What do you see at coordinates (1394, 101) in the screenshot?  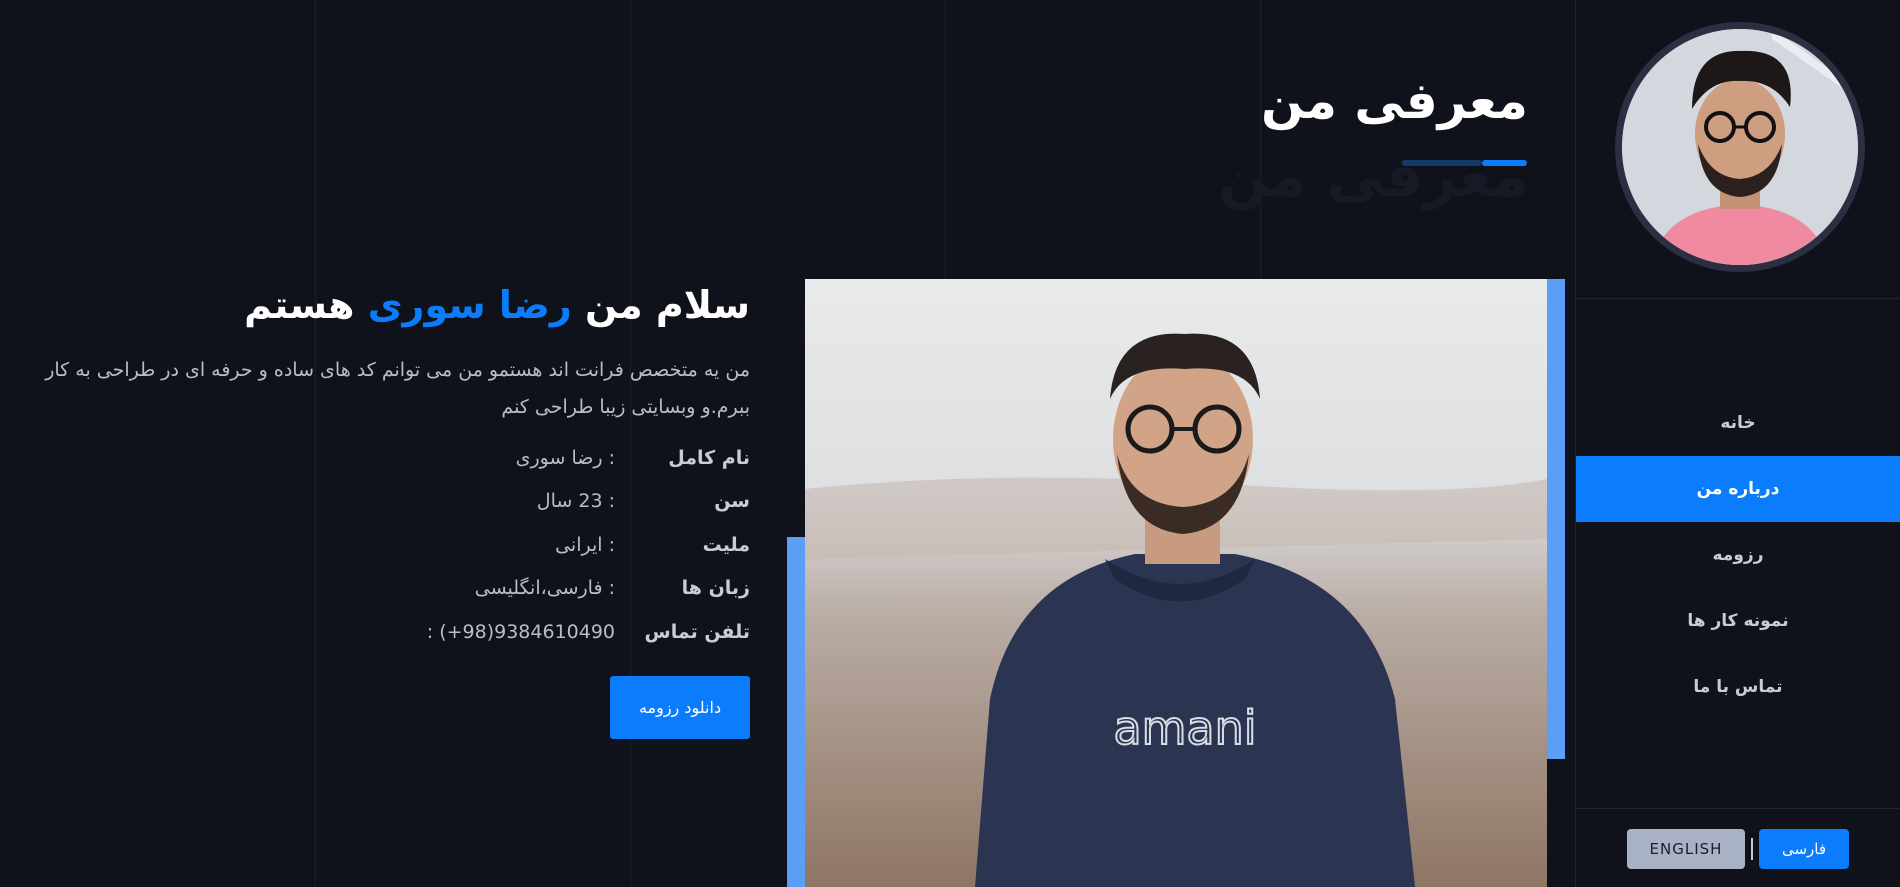 I see `page-title: معرفی من` at bounding box center [1394, 101].